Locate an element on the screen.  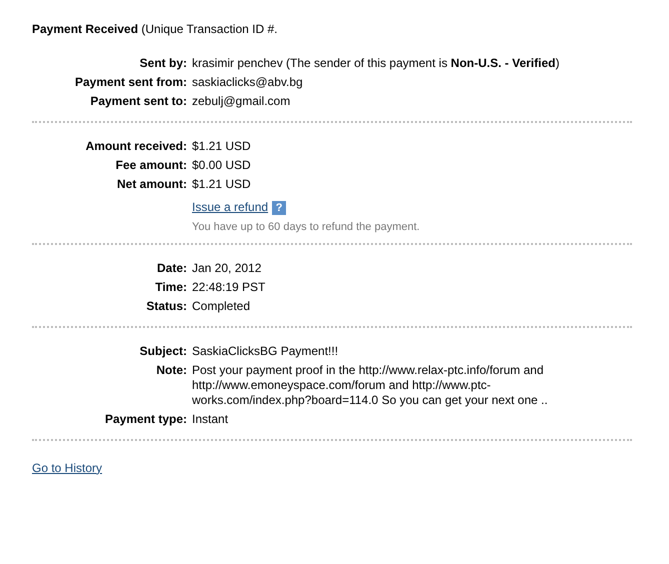
field-value: zebulj@gmail.com is located at coordinates (242, 101).